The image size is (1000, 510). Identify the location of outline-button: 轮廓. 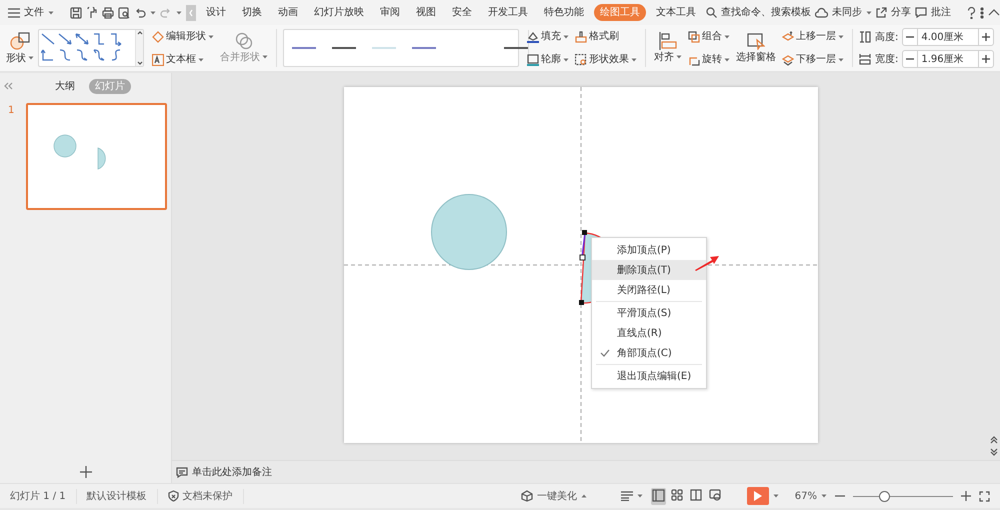
(551, 59).